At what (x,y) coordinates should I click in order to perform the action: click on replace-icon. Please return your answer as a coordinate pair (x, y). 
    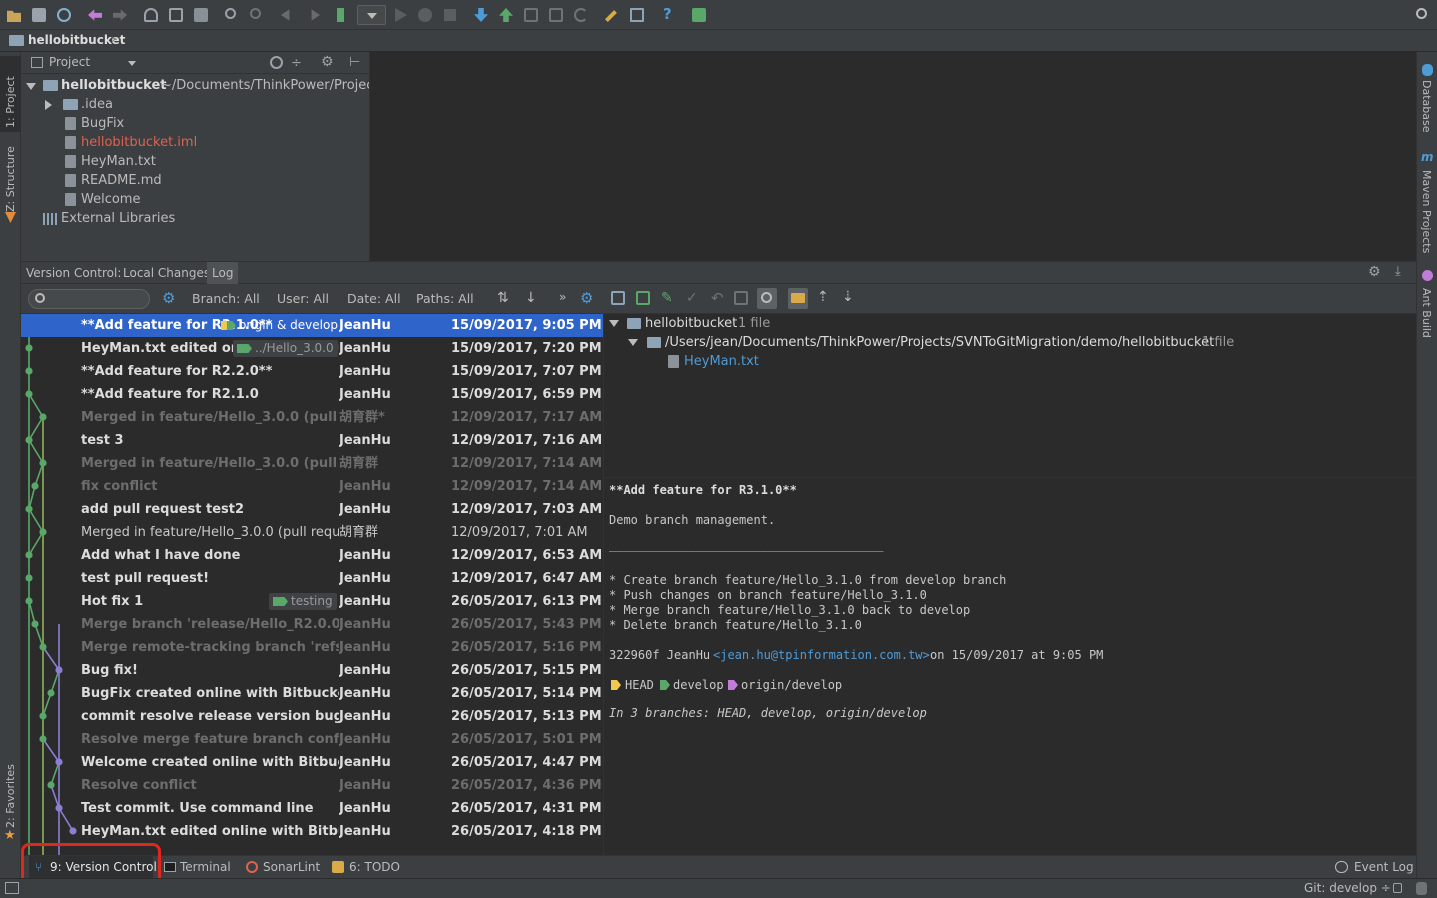
    Looking at the image, I should click on (257, 15).